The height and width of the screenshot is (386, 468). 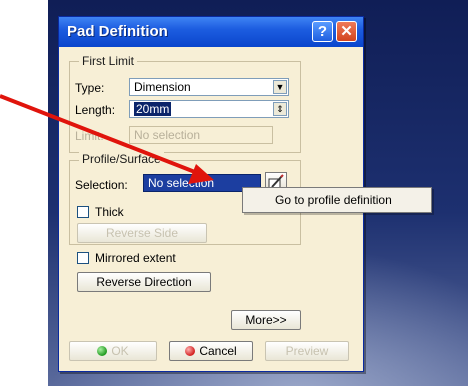 I want to click on first-limit-legend: First Limit, so click(x=108, y=61).